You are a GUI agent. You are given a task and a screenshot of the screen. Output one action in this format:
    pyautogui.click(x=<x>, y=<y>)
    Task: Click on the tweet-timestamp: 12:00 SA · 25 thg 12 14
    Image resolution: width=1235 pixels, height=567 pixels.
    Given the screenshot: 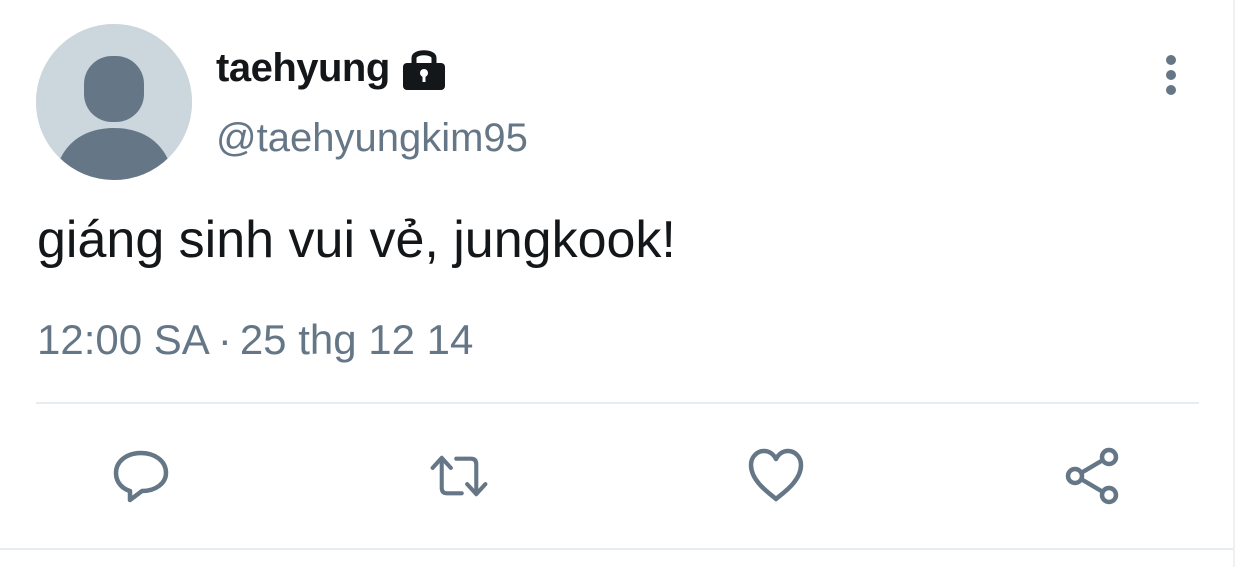 What is the action you would take?
    pyautogui.click(x=255, y=340)
    